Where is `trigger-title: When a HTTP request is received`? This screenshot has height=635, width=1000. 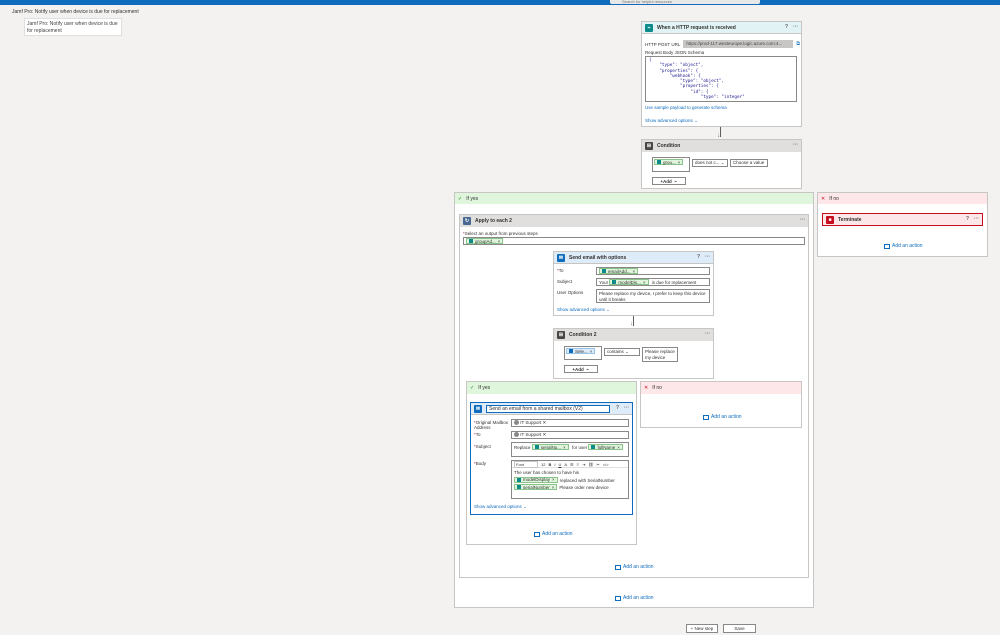
trigger-title: When a HTTP request is received is located at coordinates (696, 27).